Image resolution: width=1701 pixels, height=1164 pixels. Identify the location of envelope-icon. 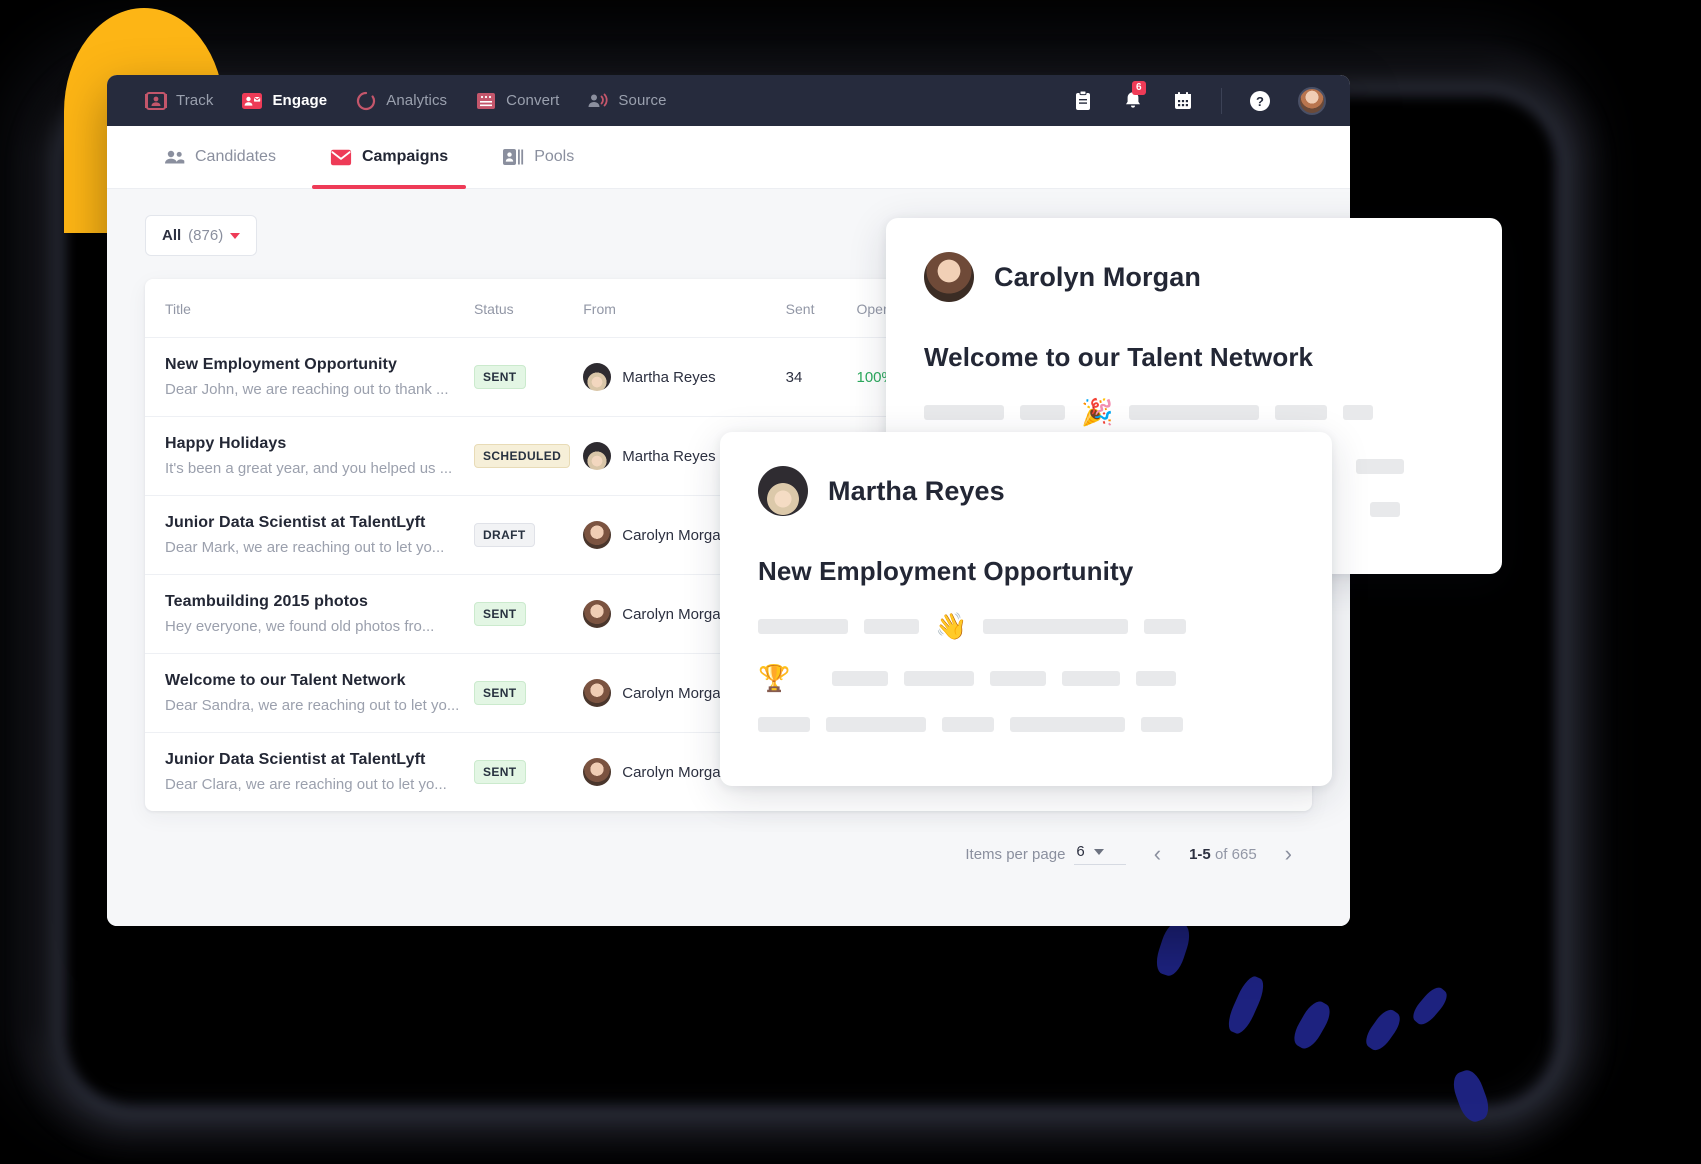
(341, 157).